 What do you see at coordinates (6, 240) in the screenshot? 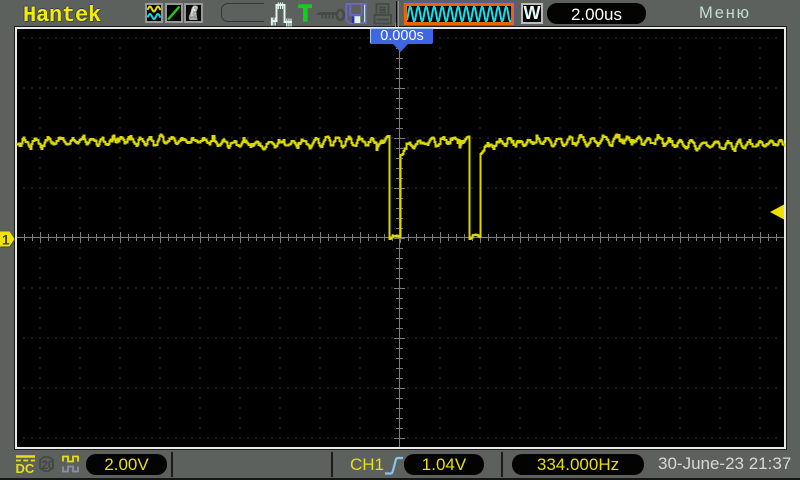
I see `svg-text: 1` at bounding box center [6, 240].